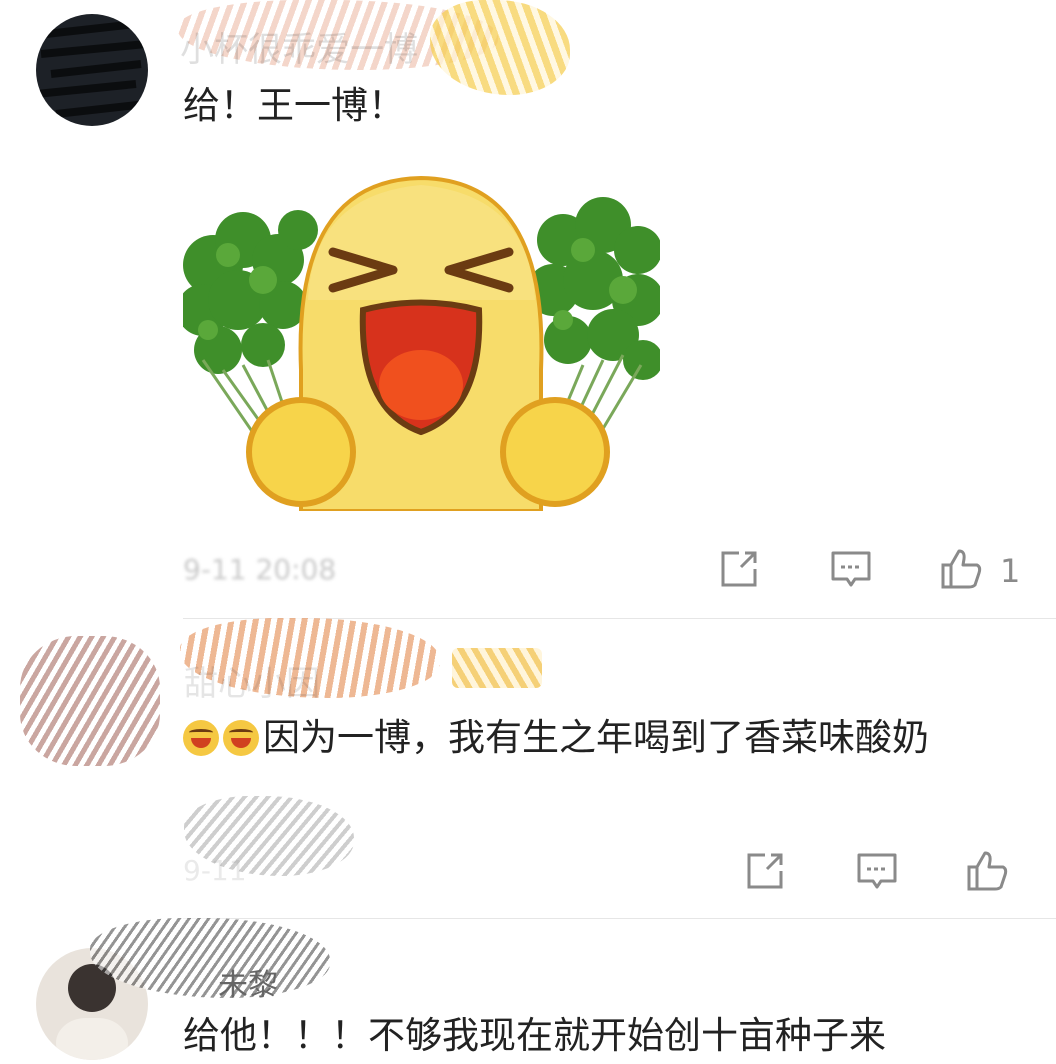  I want to click on username: 甜心小因, so click(252, 680).